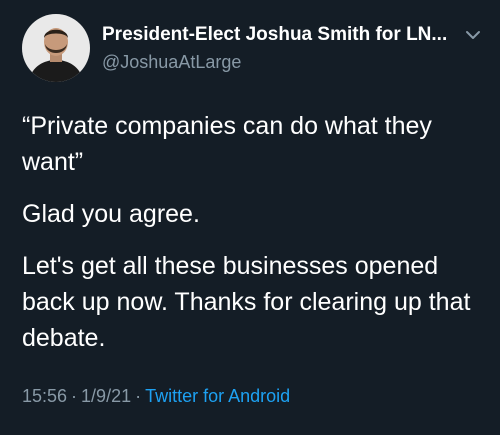 The image size is (500, 435). I want to click on avatar, so click(56, 48).